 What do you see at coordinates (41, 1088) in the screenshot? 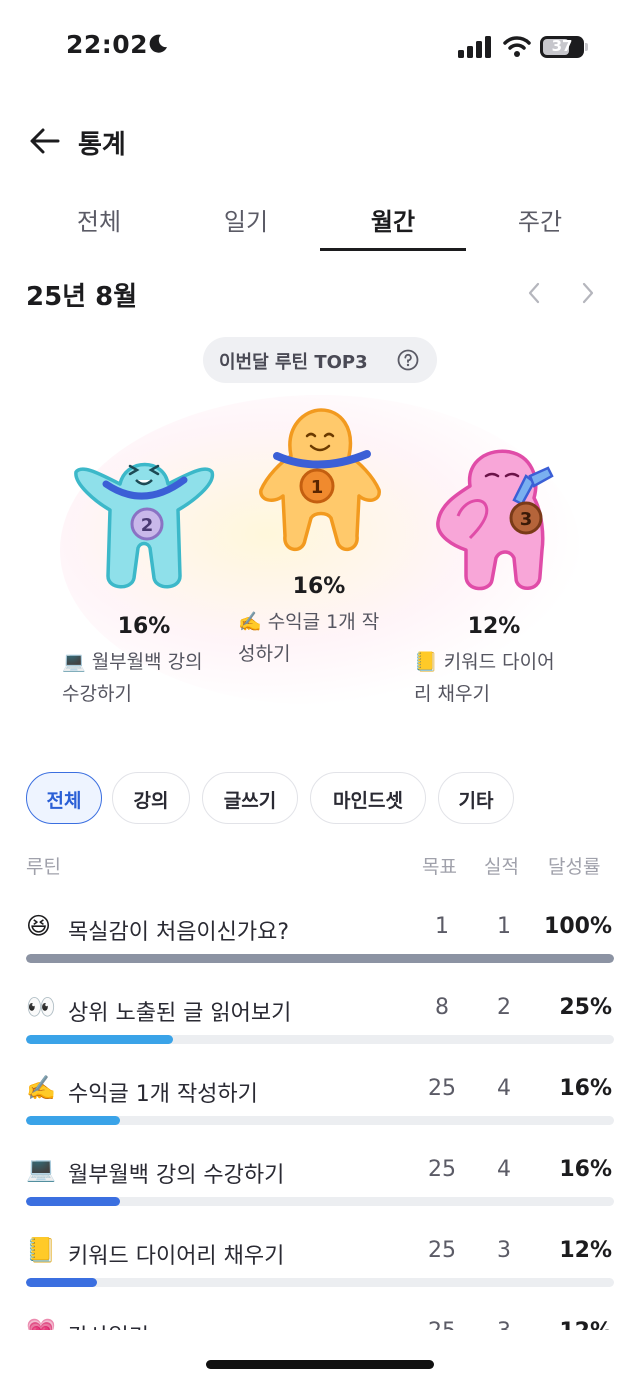
I see `routine-emoji-icon: ✍️` at bounding box center [41, 1088].